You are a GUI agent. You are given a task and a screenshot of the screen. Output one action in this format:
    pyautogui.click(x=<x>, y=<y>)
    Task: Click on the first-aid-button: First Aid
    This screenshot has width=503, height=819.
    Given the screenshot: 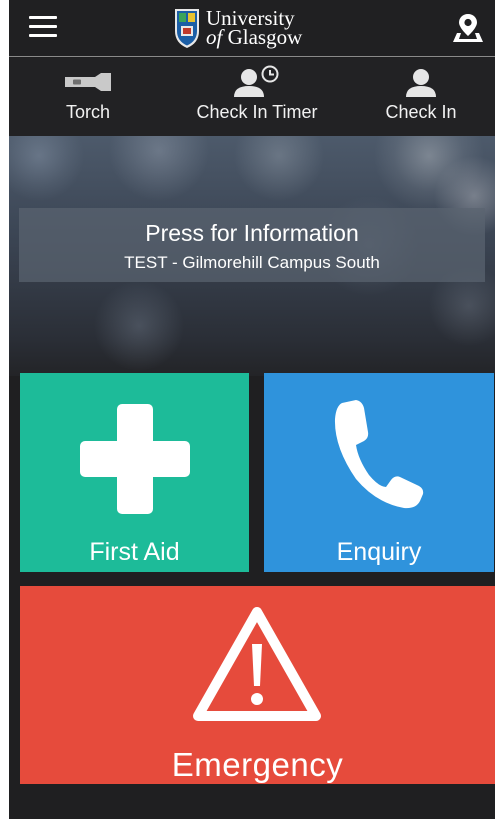 What is the action you would take?
    pyautogui.click(x=134, y=472)
    